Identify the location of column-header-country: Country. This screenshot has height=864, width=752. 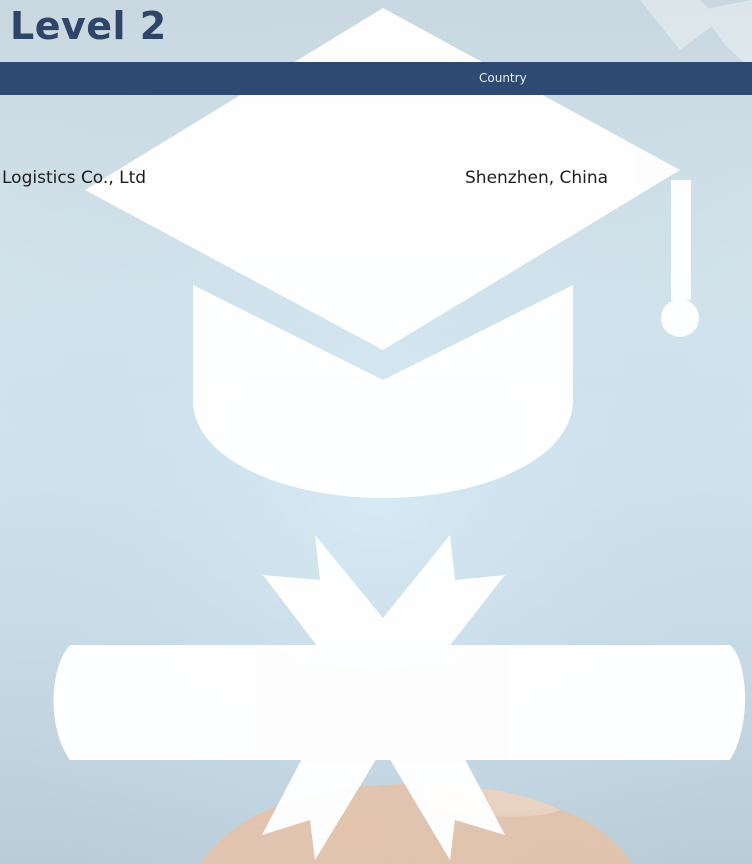
(503, 78).